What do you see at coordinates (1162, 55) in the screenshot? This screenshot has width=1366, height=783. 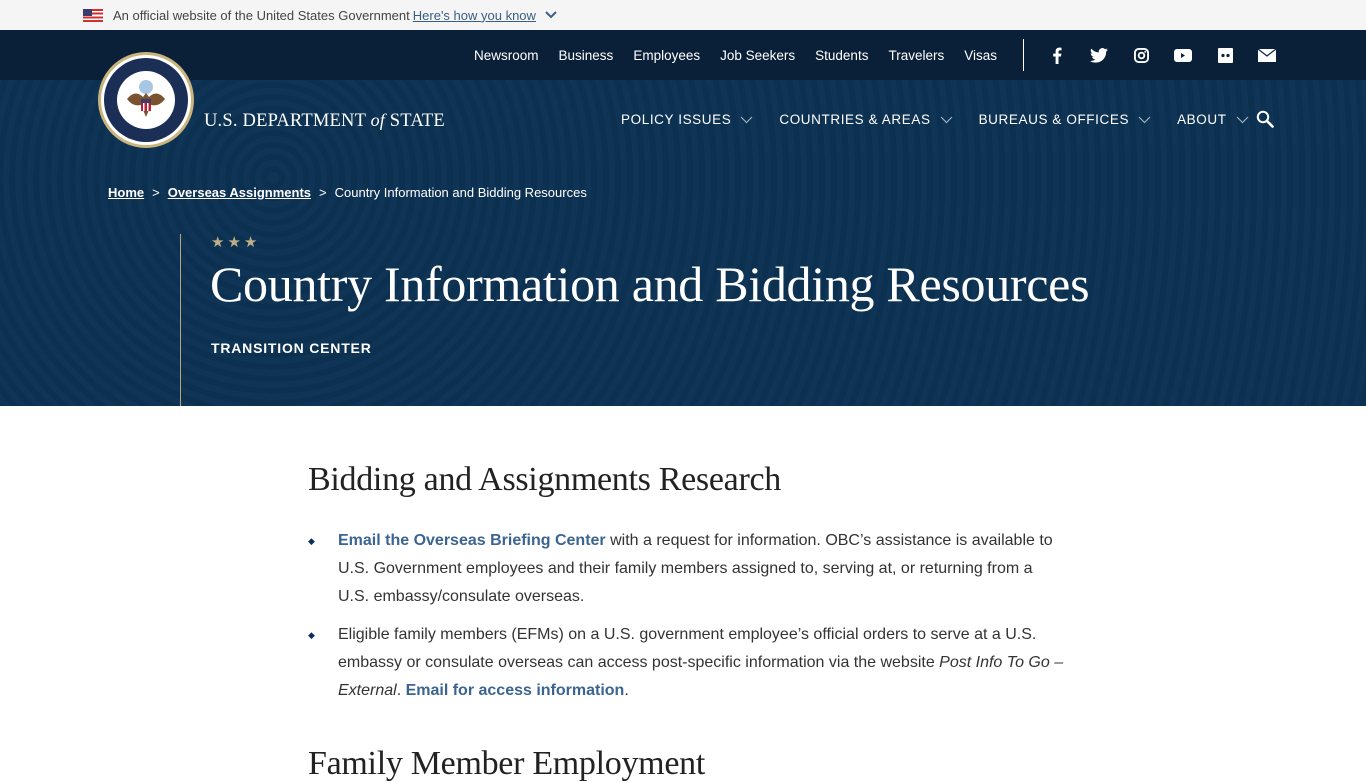 I see `social-links` at bounding box center [1162, 55].